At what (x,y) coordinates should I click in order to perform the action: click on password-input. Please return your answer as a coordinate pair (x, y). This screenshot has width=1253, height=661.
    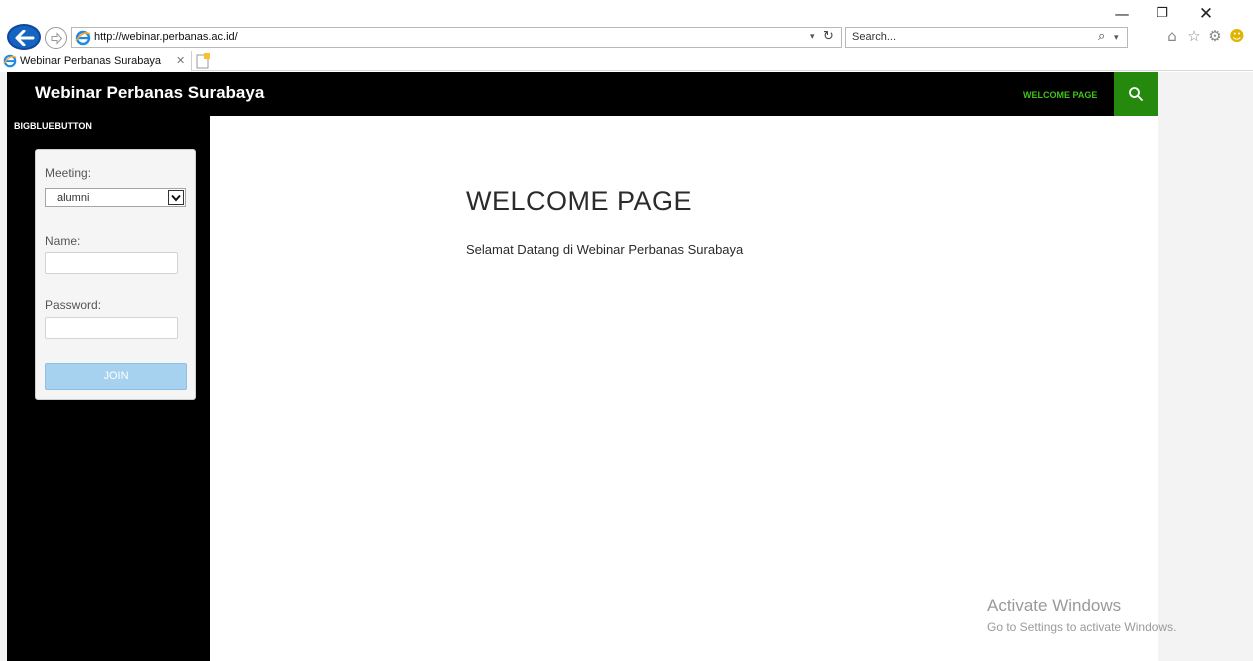
    Looking at the image, I should click on (111, 328).